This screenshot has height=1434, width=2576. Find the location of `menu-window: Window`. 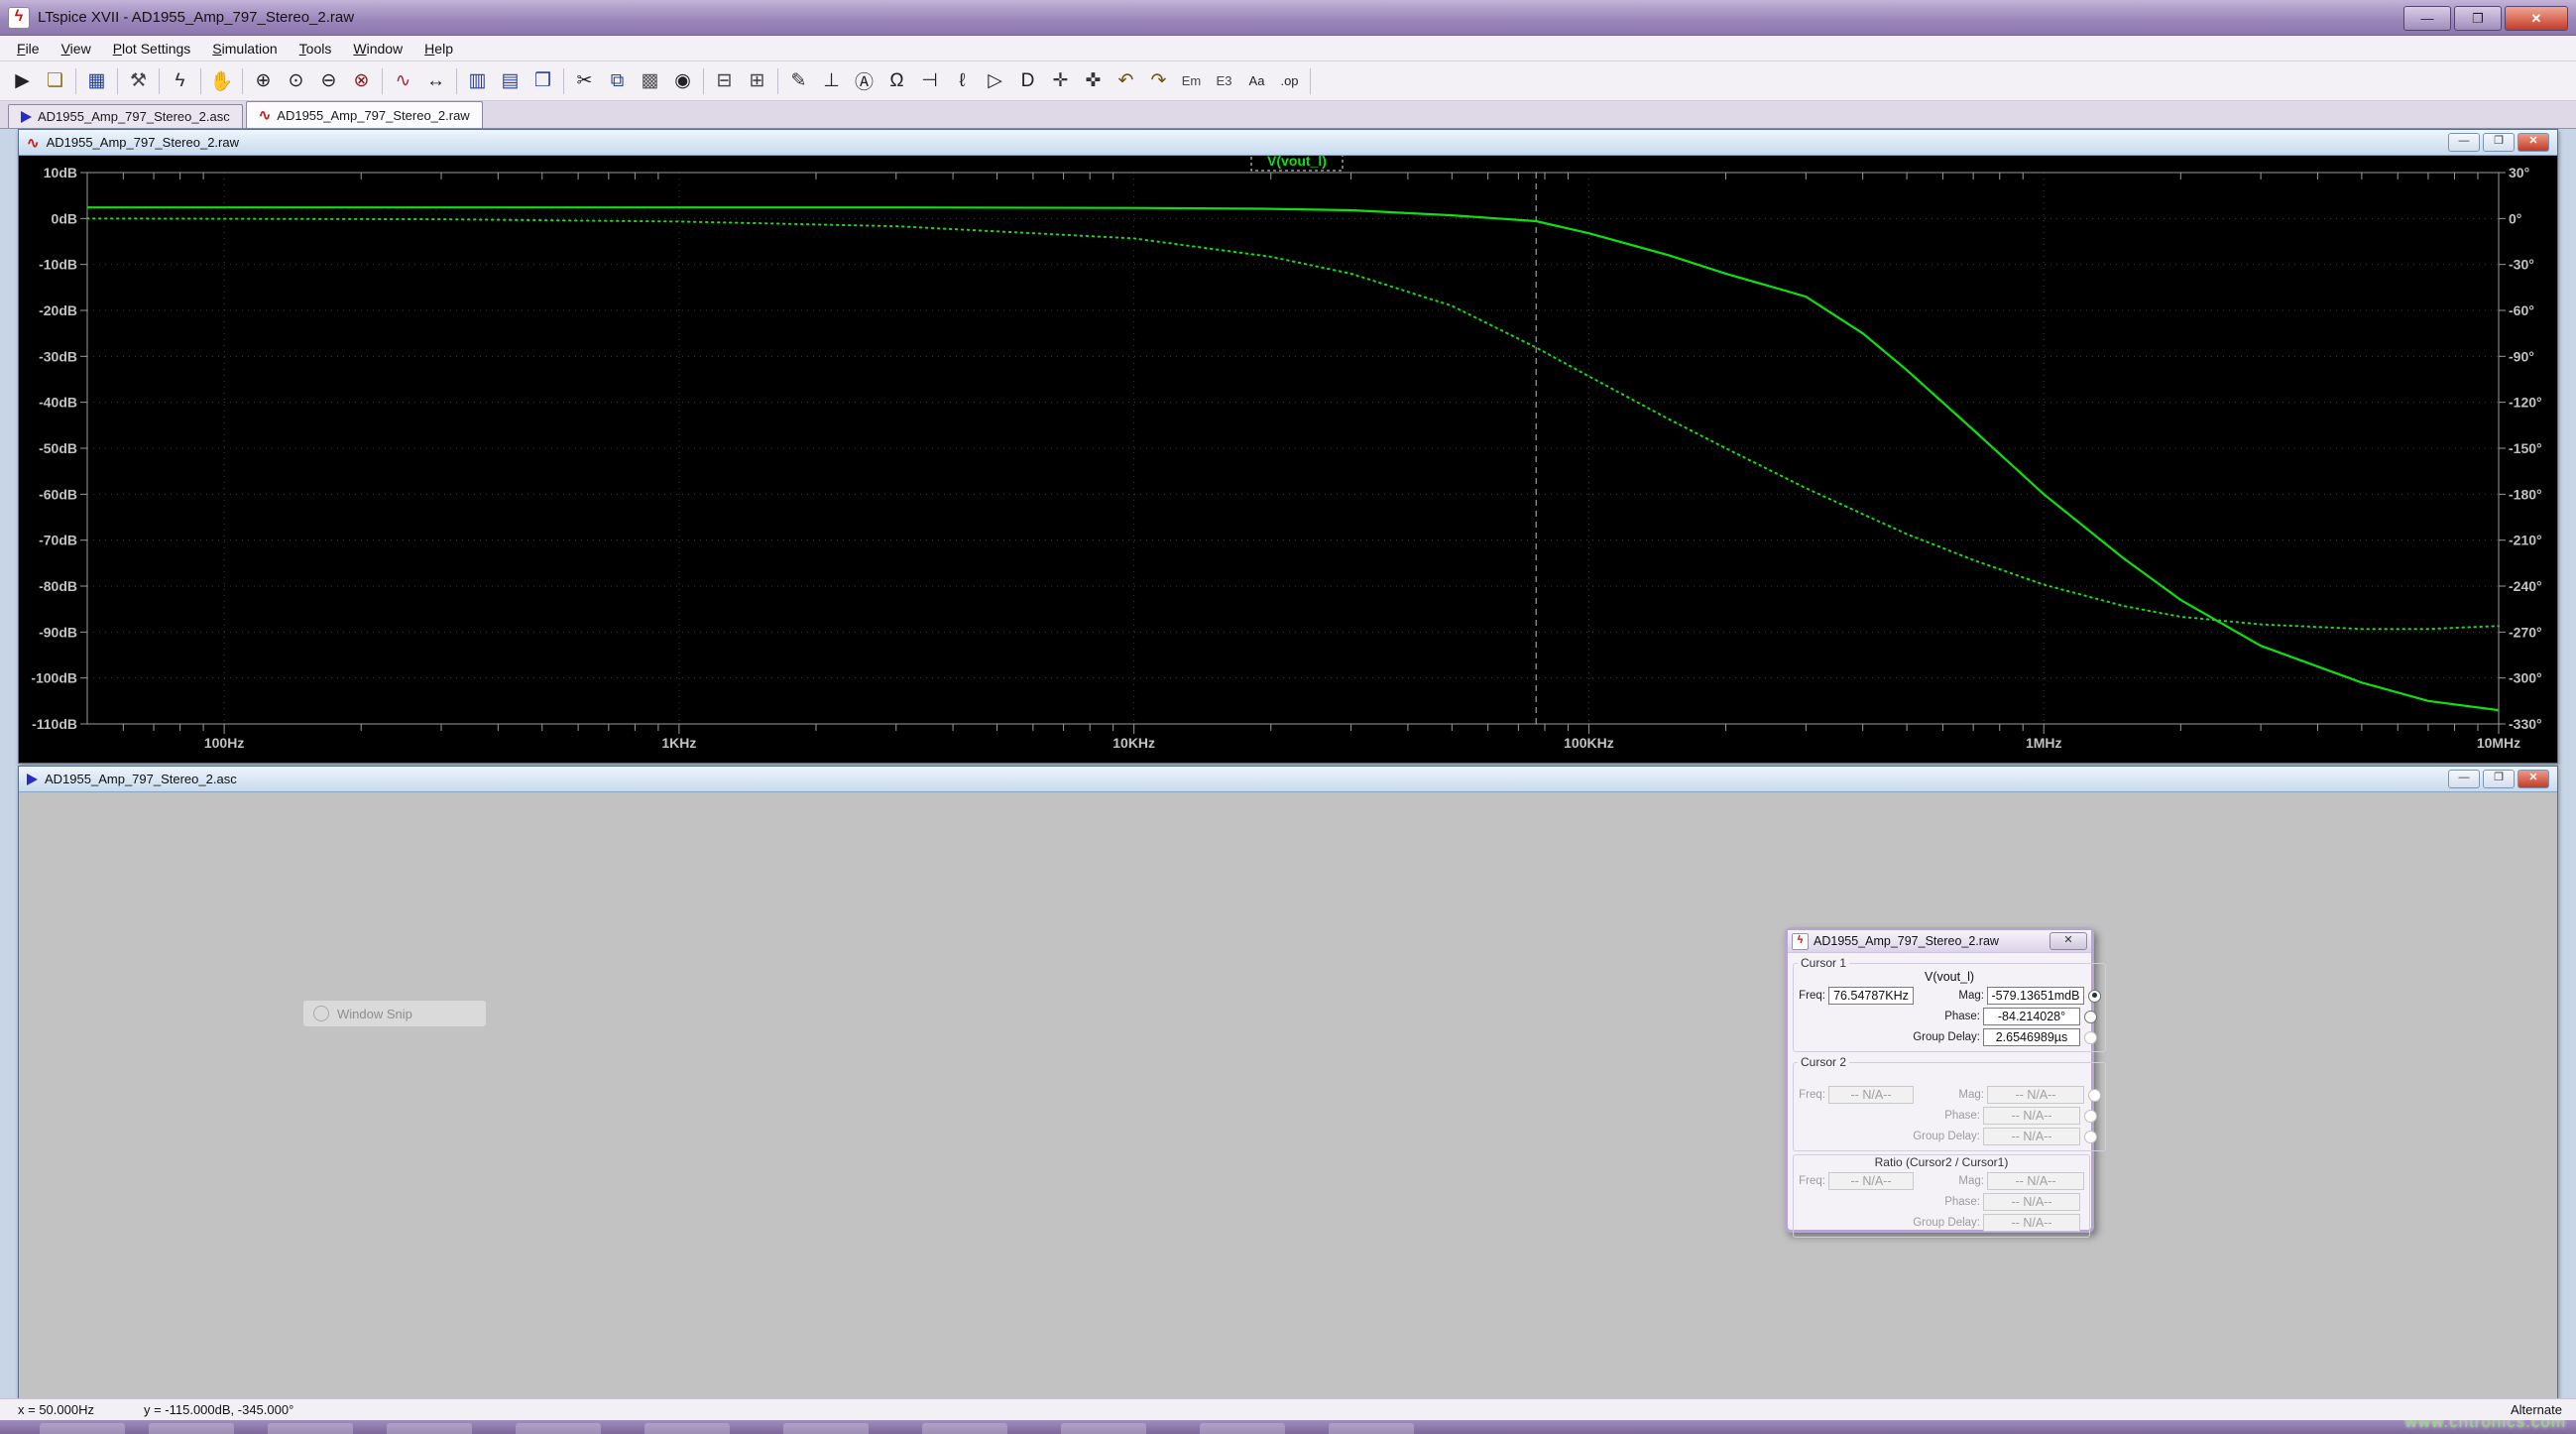

menu-window: Window is located at coordinates (377, 49).